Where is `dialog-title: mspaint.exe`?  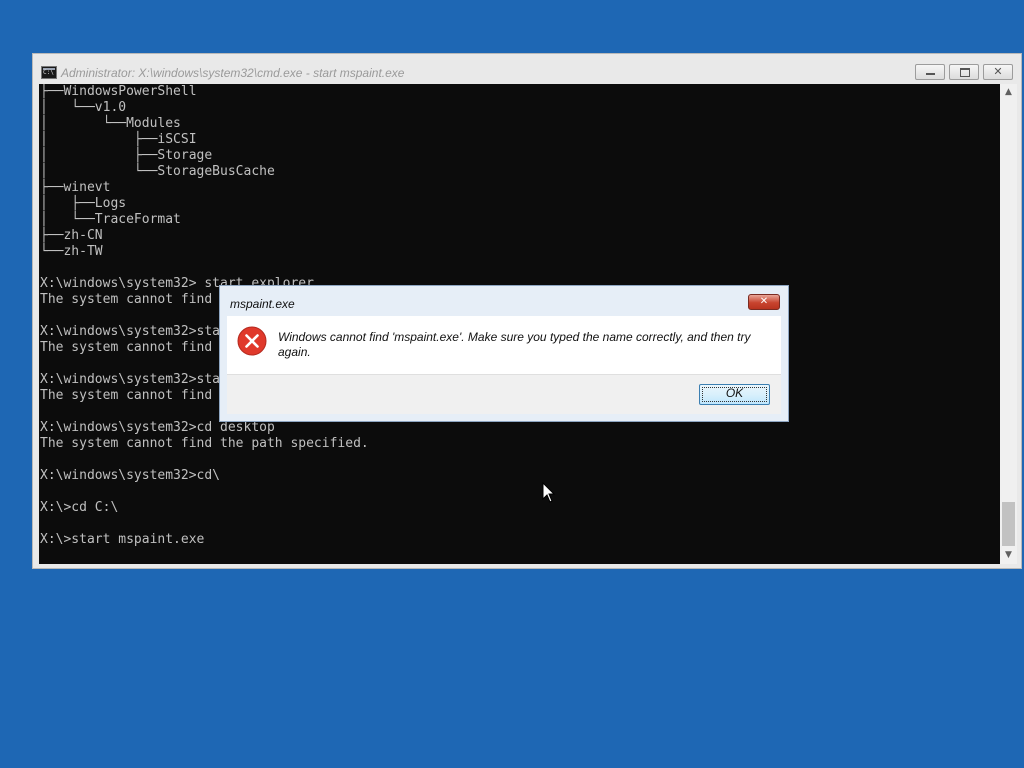
dialog-title: mspaint.exe is located at coordinates (262, 304).